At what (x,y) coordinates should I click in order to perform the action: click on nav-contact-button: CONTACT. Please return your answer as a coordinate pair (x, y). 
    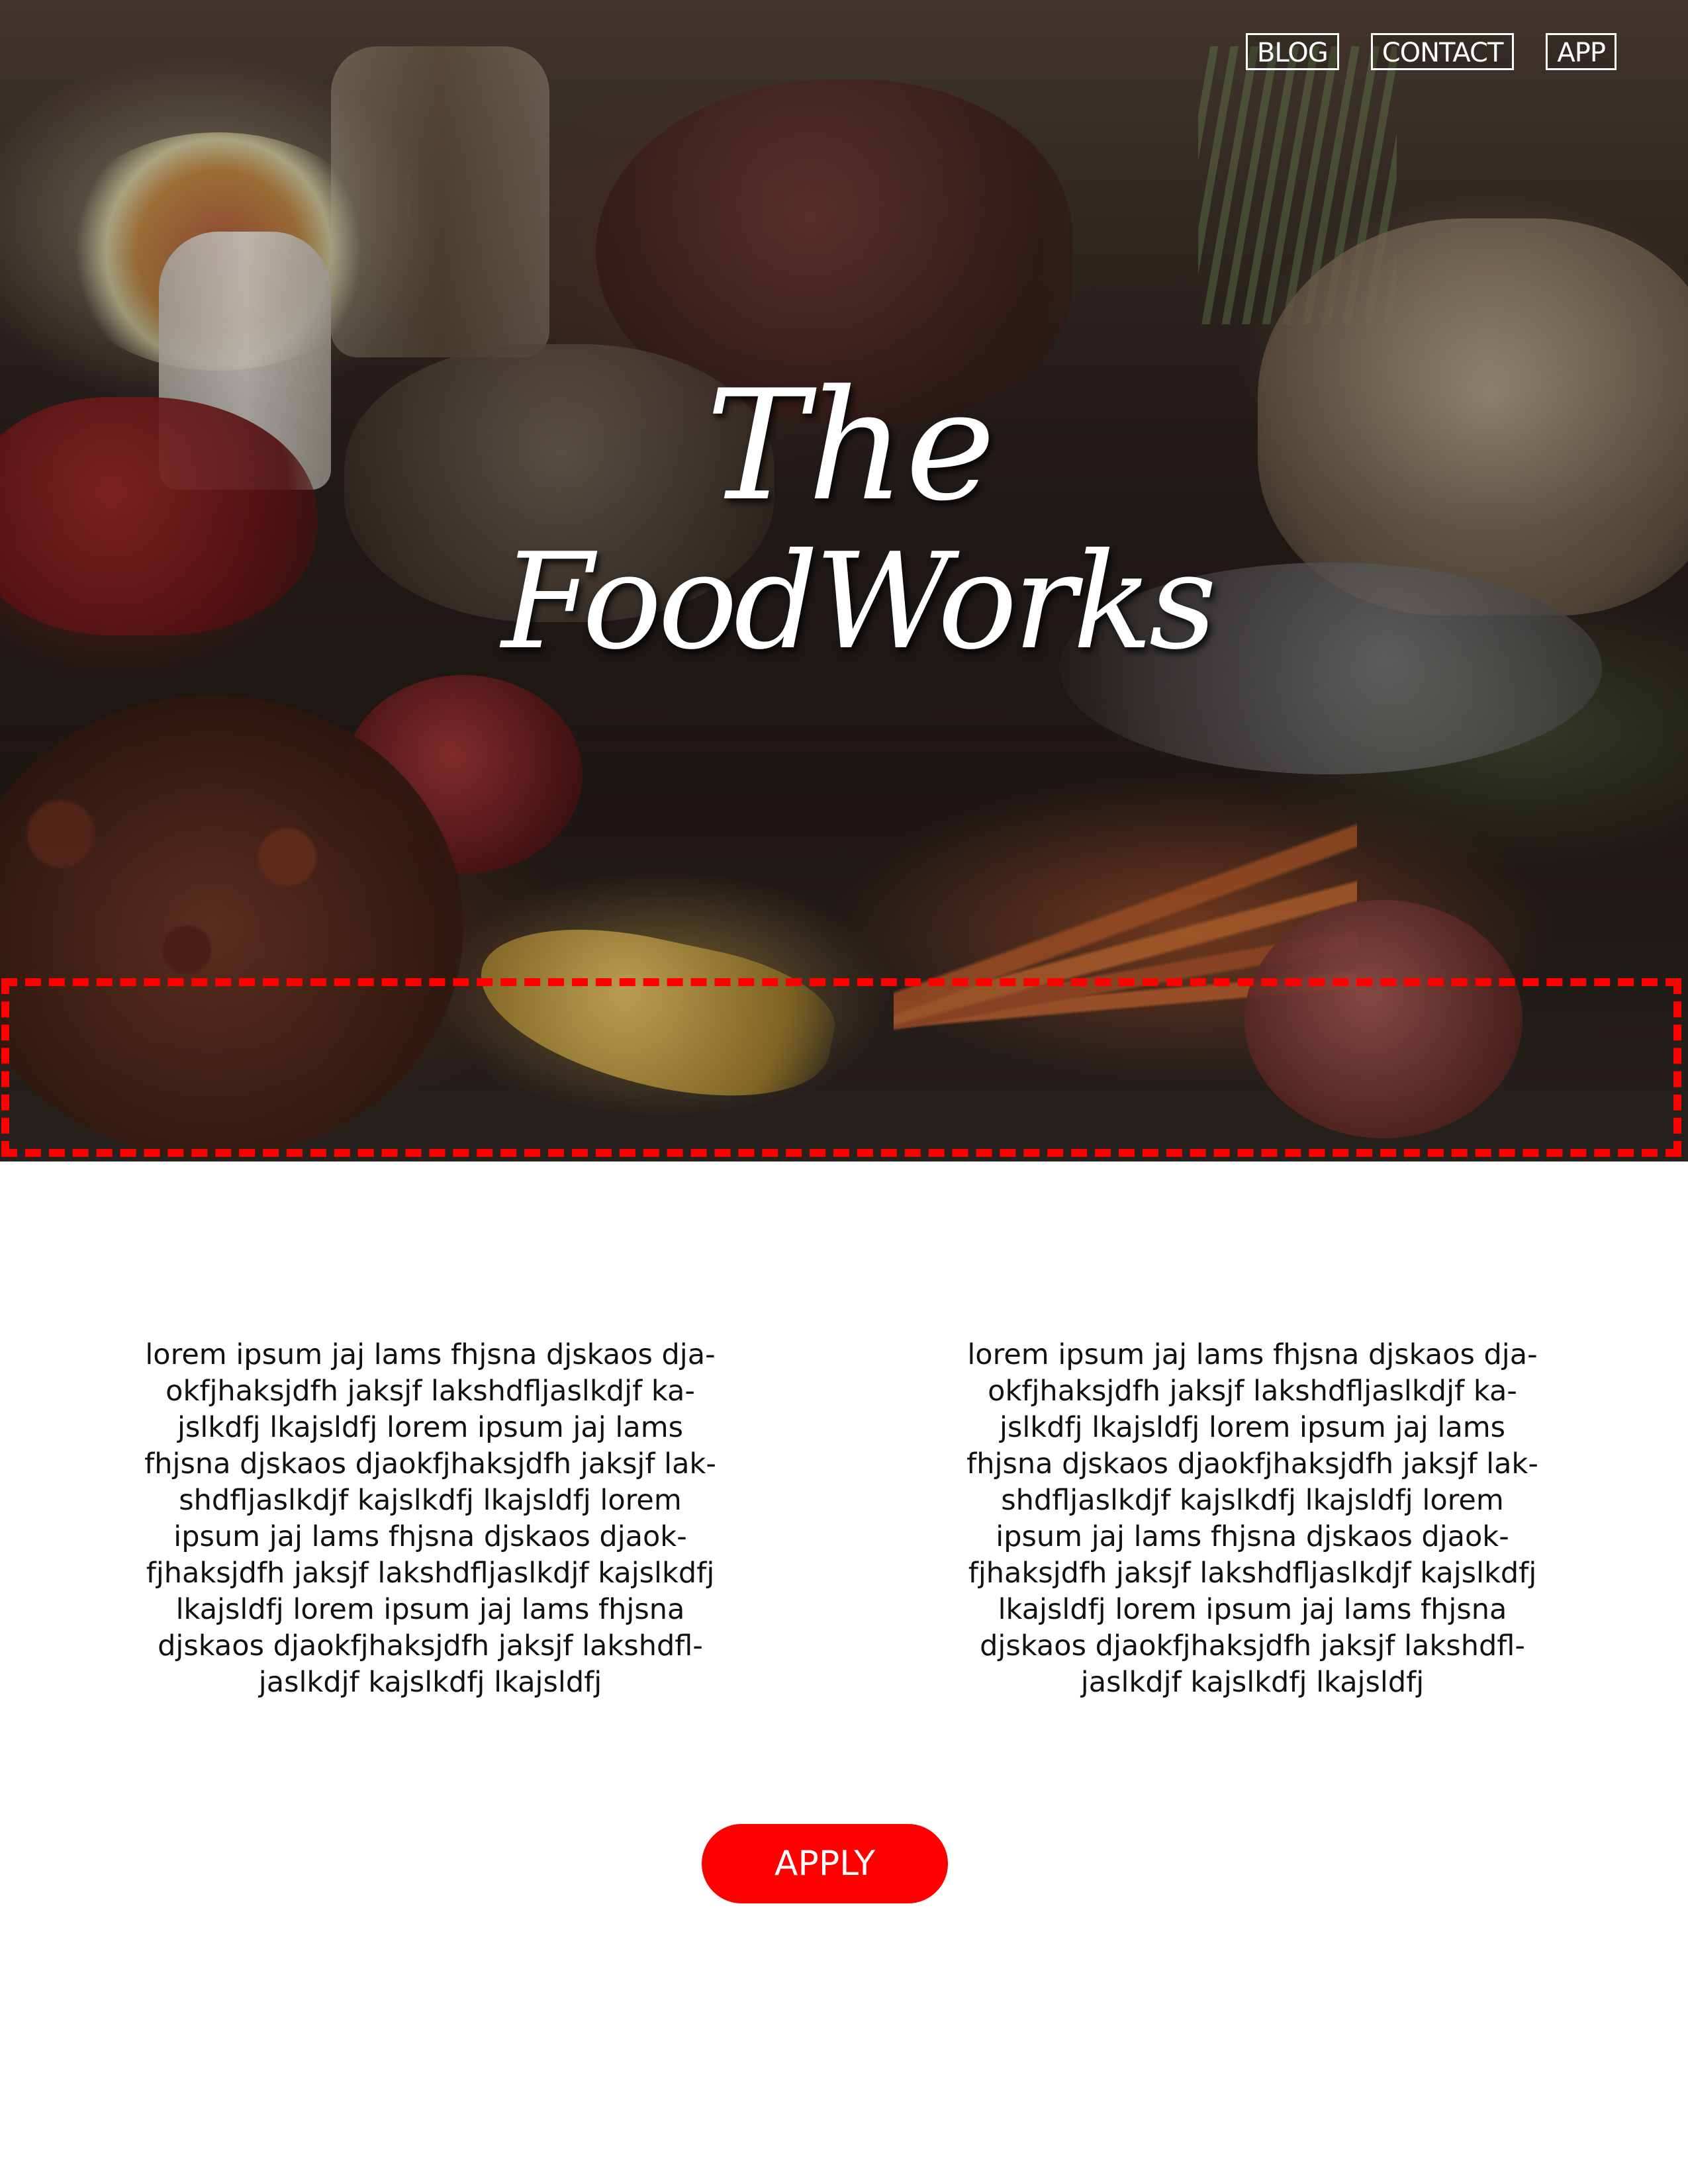
    Looking at the image, I should click on (1442, 51).